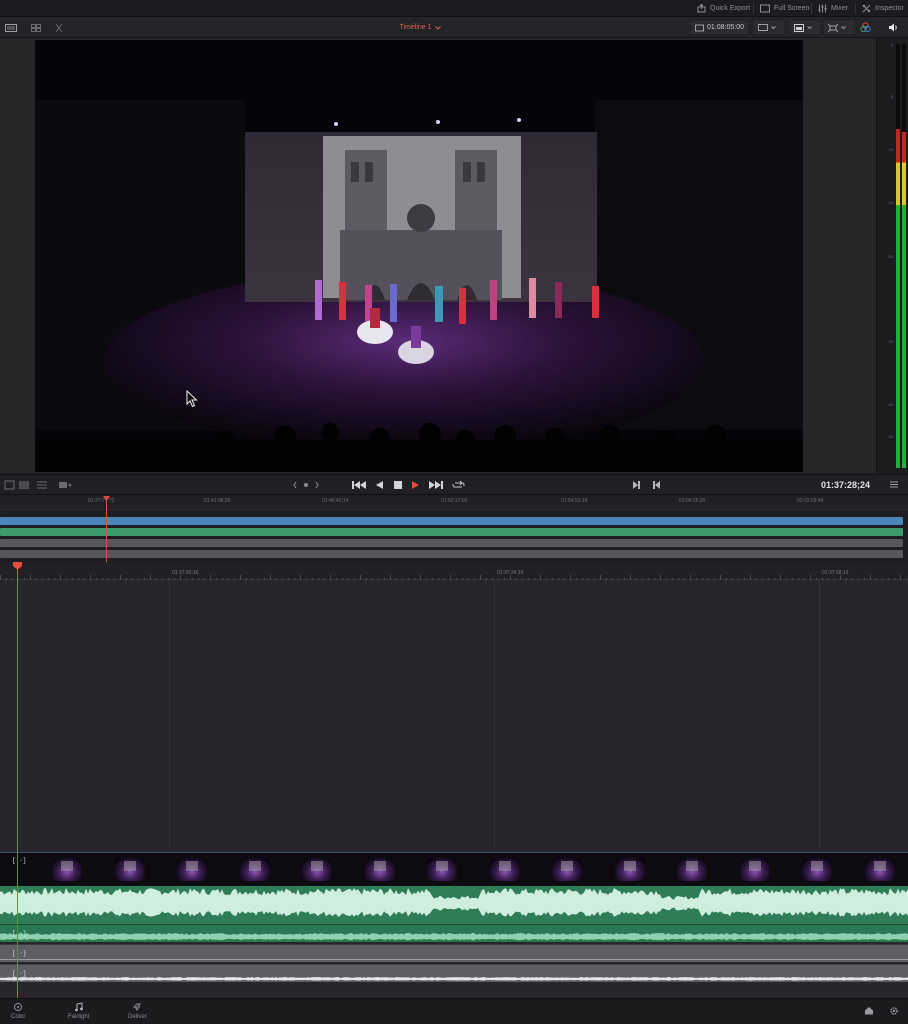 The height and width of the screenshot is (1024, 908). I want to click on audio-clip-secondary: [··], so click(454, 933).